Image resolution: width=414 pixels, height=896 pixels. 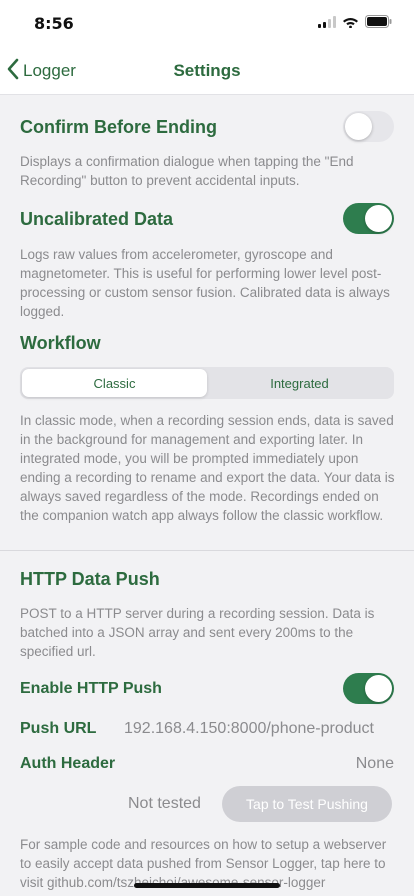 What do you see at coordinates (118, 127) in the screenshot?
I see `confirm-before-ending-title: Confirm Before Ending` at bounding box center [118, 127].